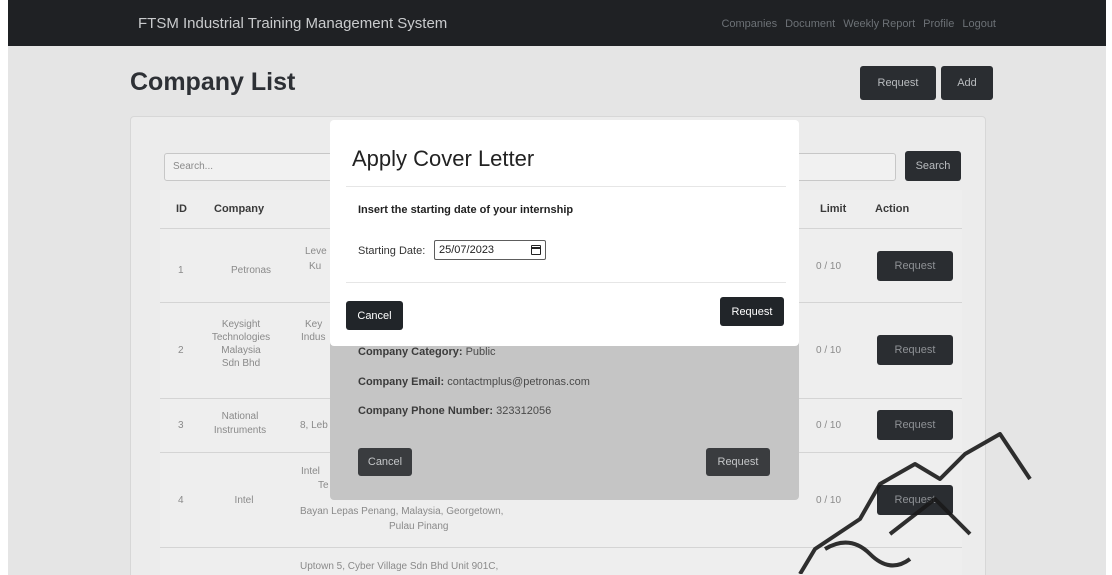 The width and height of the screenshot is (1112, 575). What do you see at coordinates (314, 425) in the screenshot?
I see `row-address: 8, Leb` at bounding box center [314, 425].